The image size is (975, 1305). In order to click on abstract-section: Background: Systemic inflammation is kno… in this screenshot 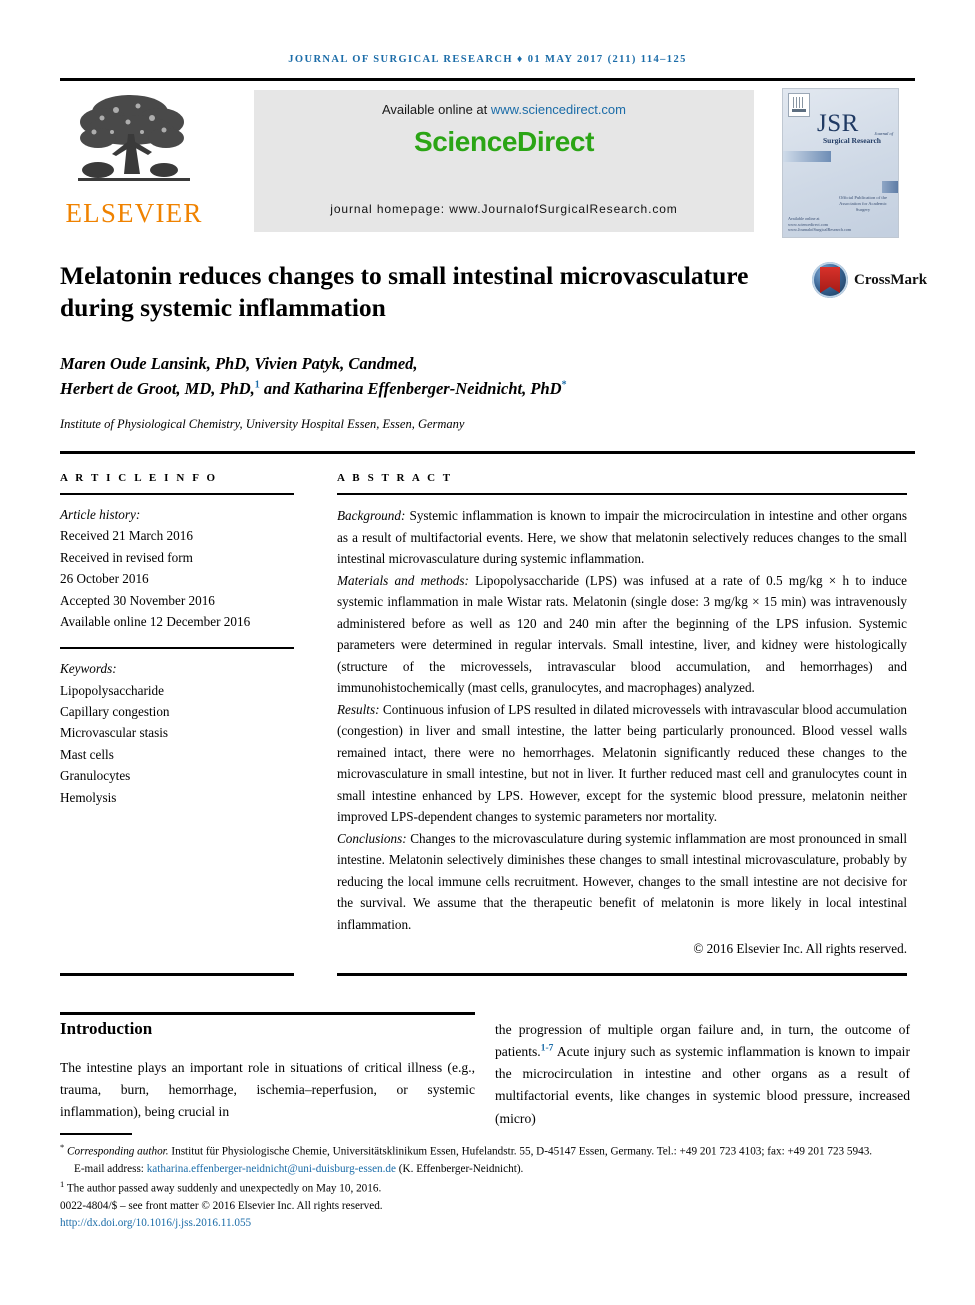, I will do `click(622, 537)`.